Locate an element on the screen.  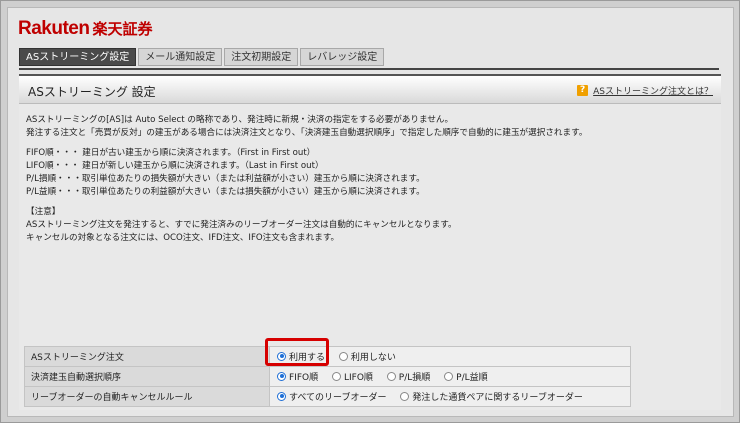
setting-options: すべてのリーブオーダー 発注した通貨ペアに関するリーブオーダー is located at coordinates (450, 396).